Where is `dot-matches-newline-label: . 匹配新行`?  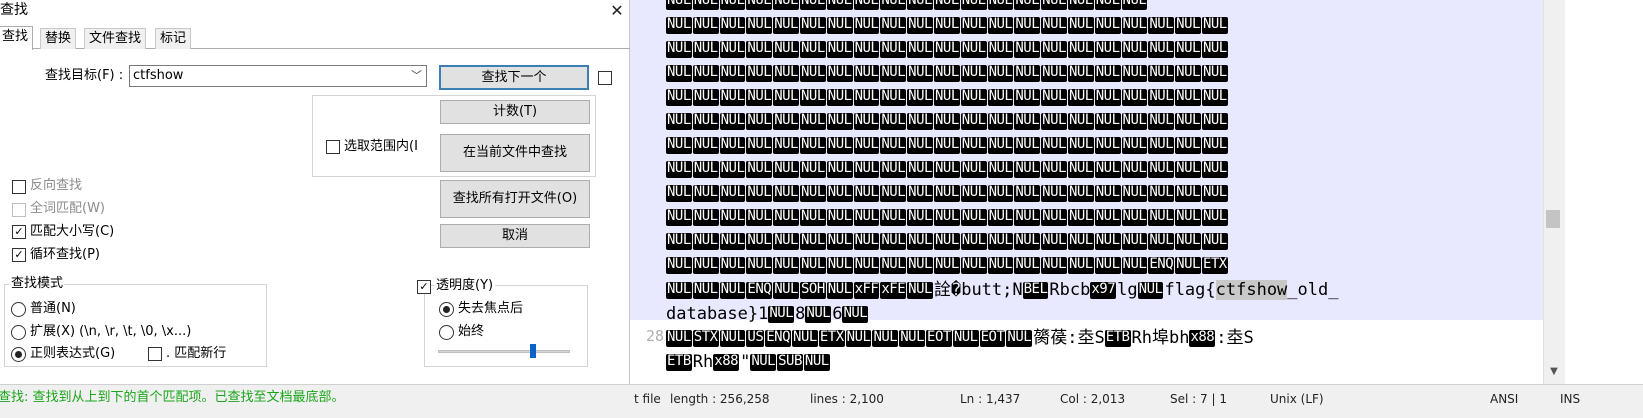
dot-matches-newline-label: . 匹配新行 is located at coordinates (196, 353).